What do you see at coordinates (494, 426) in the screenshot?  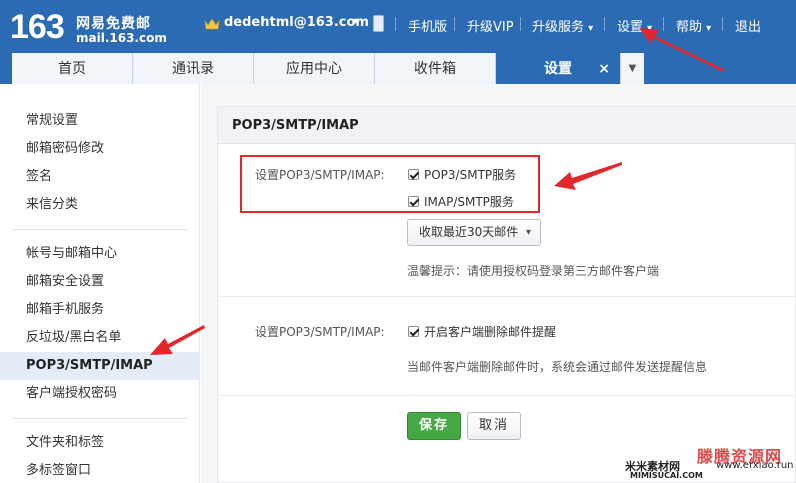 I see `cancel-button: 取消` at bounding box center [494, 426].